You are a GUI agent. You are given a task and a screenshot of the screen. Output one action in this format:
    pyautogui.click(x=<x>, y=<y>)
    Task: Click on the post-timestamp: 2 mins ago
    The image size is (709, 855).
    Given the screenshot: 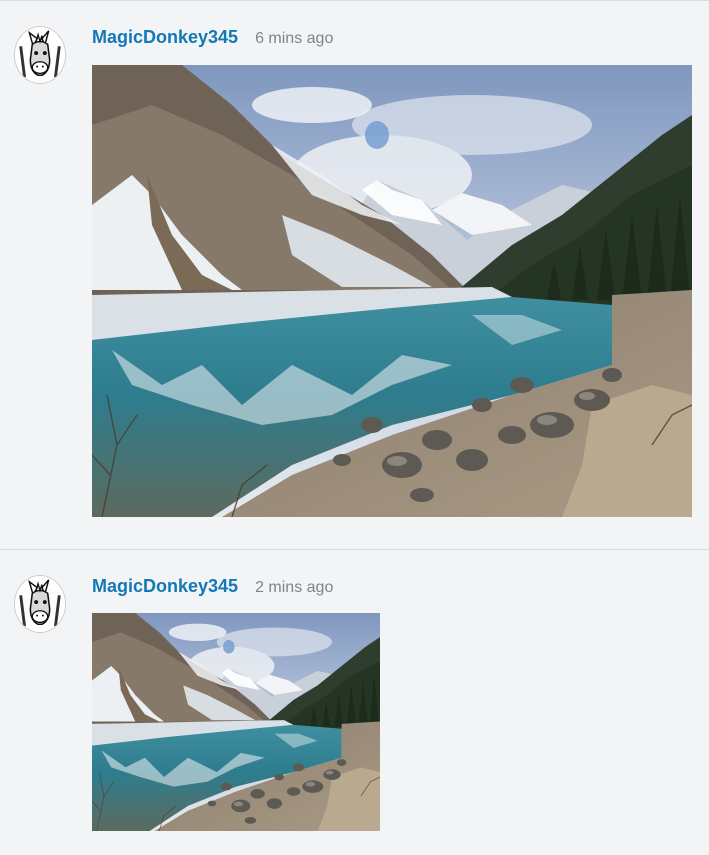 What is the action you would take?
    pyautogui.click(x=294, y=587)
    